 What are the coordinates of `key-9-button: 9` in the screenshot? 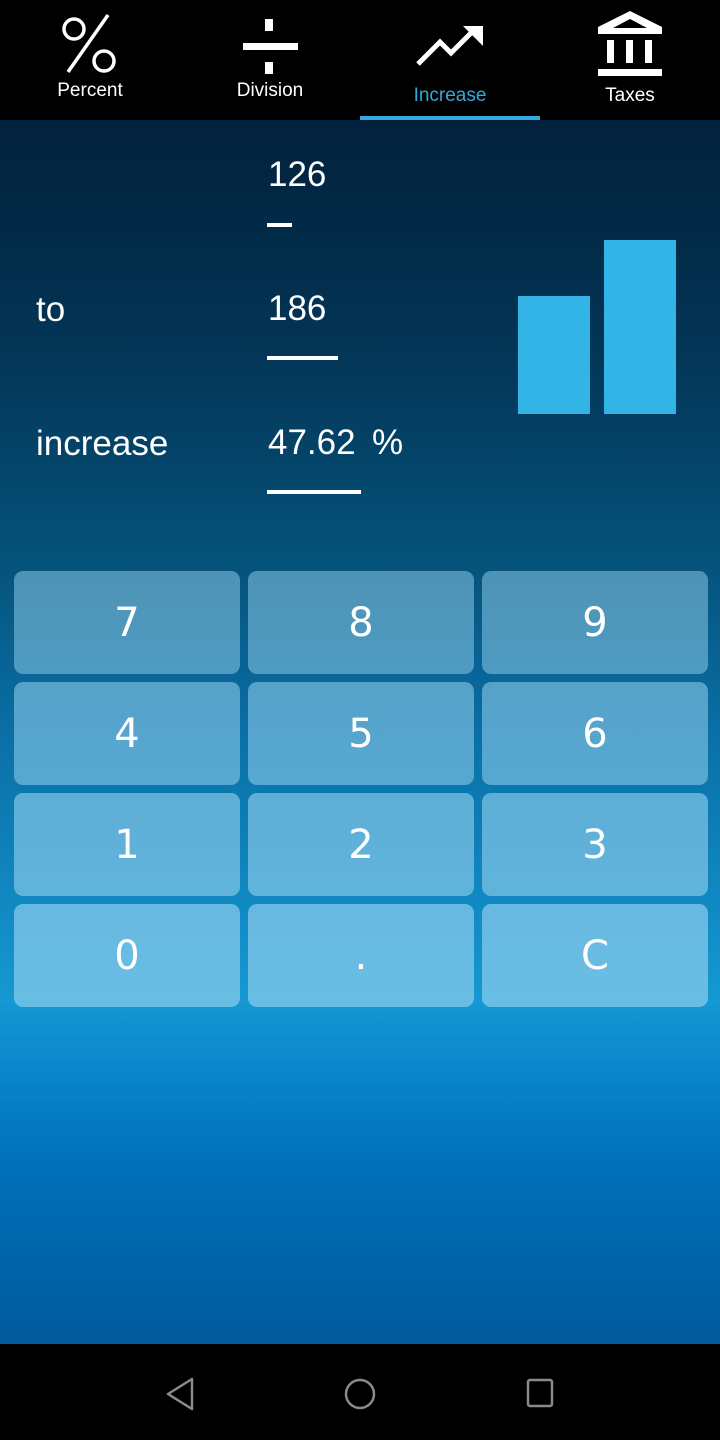 It's located at (595, 622).